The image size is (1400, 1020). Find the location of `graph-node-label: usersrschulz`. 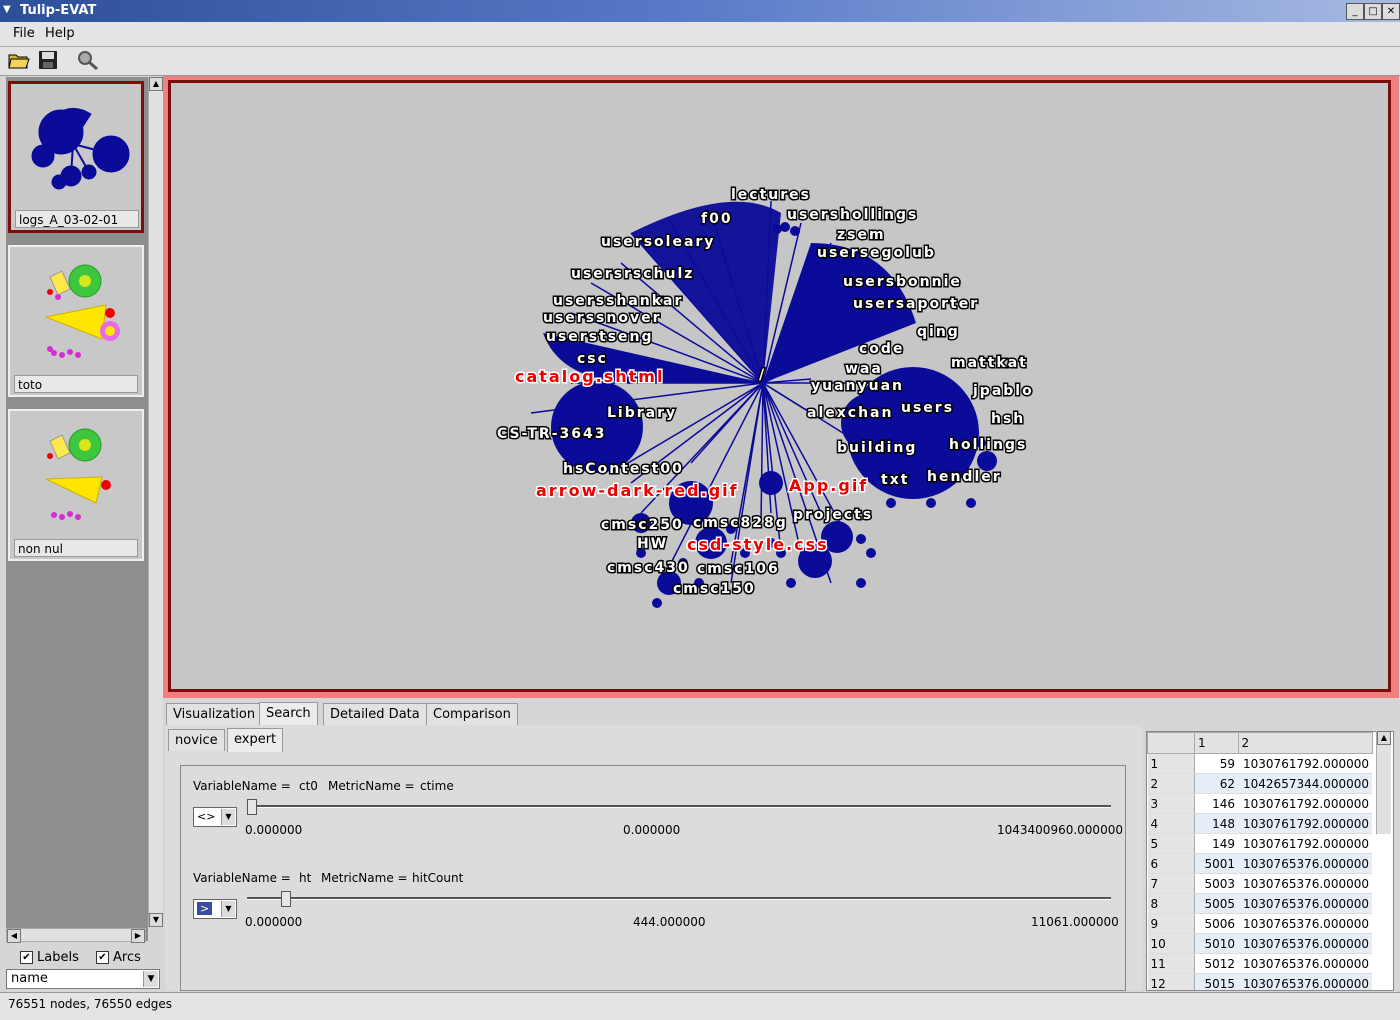

graph-node-label: usersrschulz is located at coordinates (632, 274).